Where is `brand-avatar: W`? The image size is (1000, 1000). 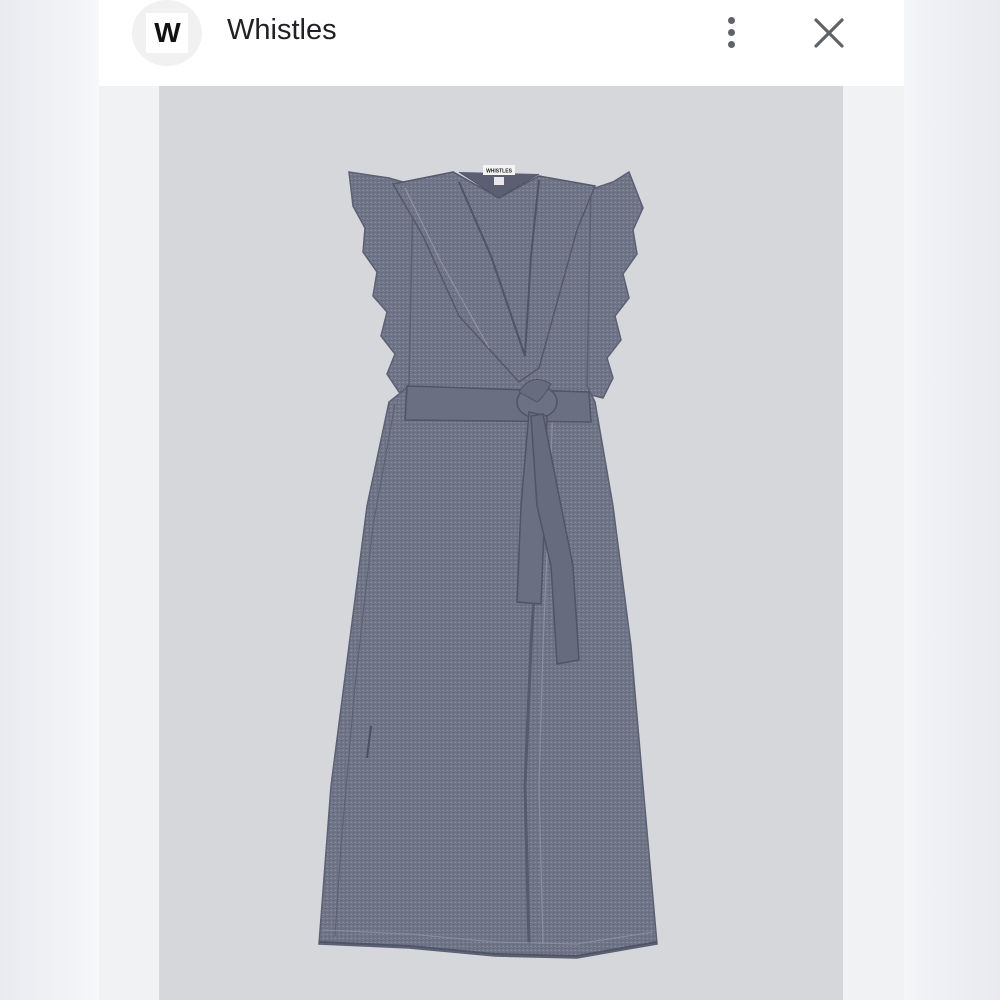
brand-avatar: W is located at coordinates (167, 33).